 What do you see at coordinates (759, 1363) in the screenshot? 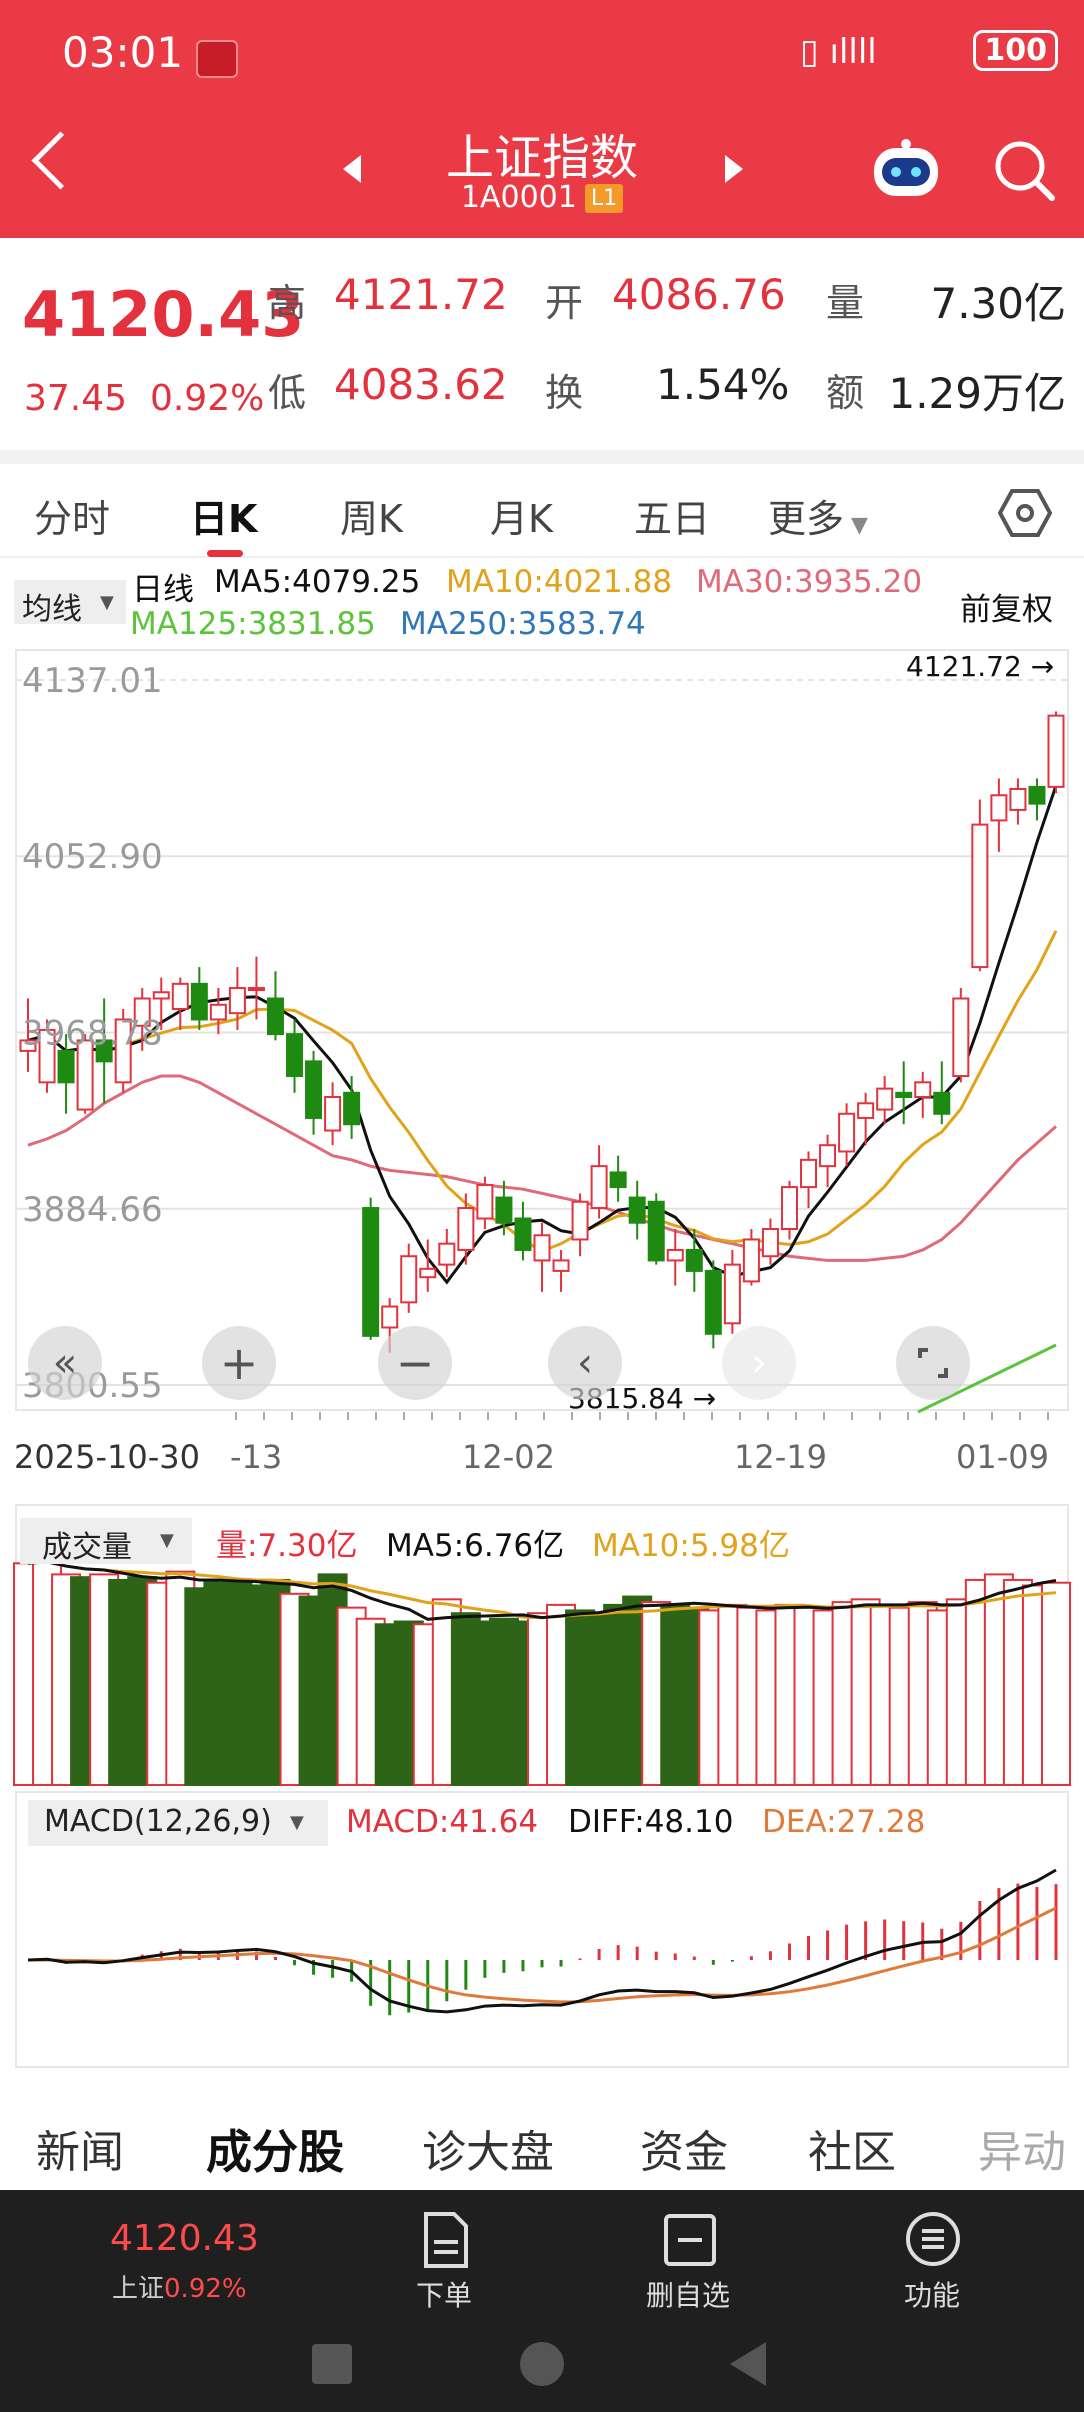
I see `scroll-right-icon: ›` at bounding box center [759, 1363].